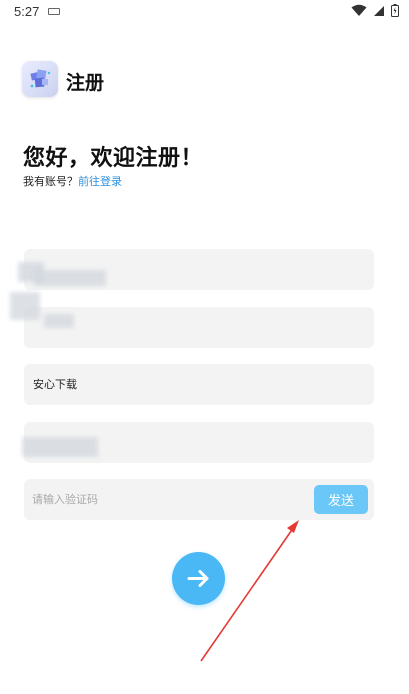 Image resolution: width=409 pixels, height=694 pixels. I want to click on login-link: 前往登录, so click(100, 181).